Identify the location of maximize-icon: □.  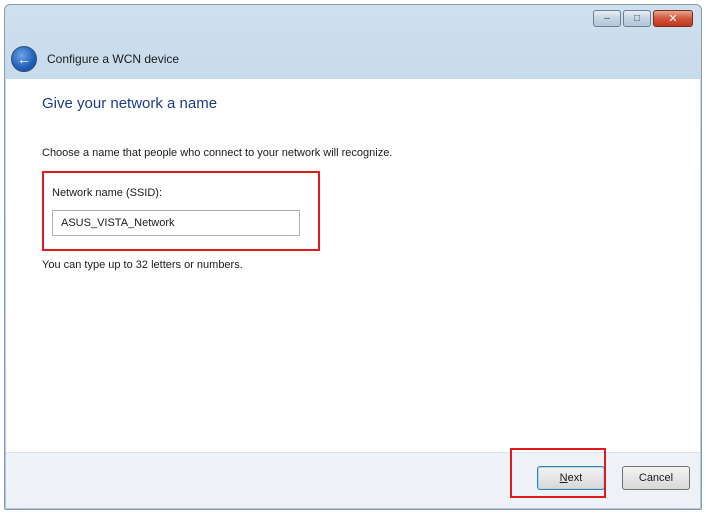
(637, 18).